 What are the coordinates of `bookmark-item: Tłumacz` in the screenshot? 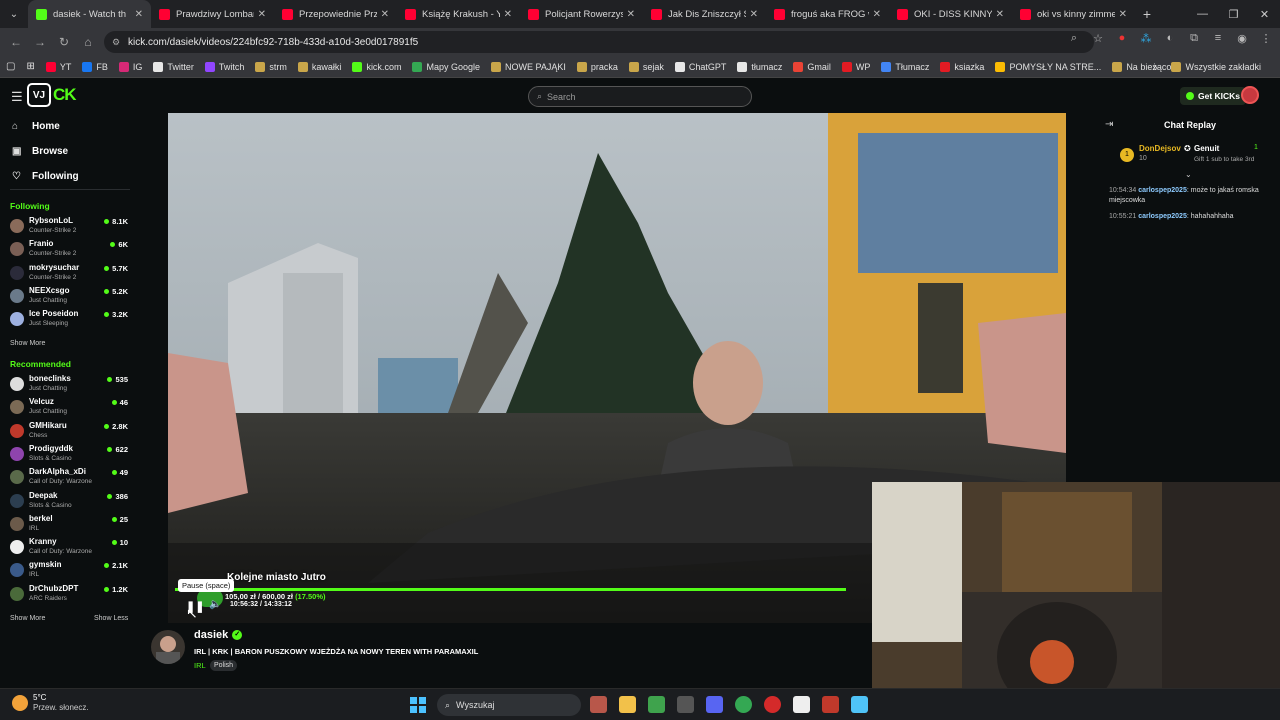 It's located at (905, 66).